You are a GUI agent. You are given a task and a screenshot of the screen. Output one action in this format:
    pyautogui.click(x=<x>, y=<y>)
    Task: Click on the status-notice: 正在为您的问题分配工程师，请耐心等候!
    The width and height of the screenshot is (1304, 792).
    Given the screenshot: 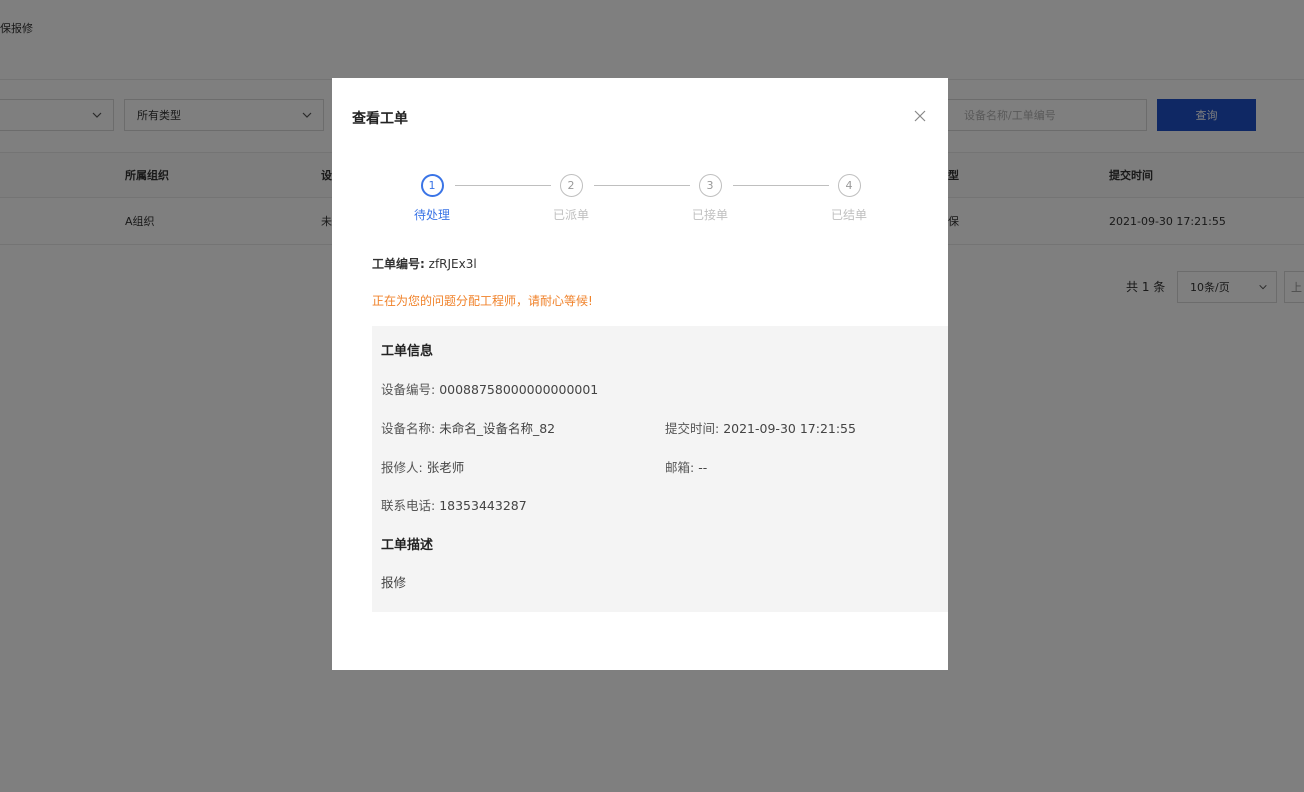 What is the action you would take?
    pyautogui.click(x=482, y=301)
    